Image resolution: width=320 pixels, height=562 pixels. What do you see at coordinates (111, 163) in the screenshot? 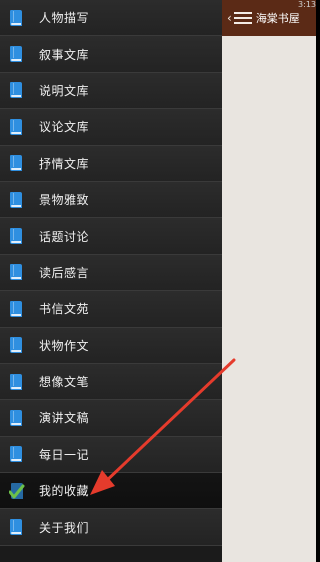
I see `menu-item: 抒情文库` at bounding box center [111, 163].